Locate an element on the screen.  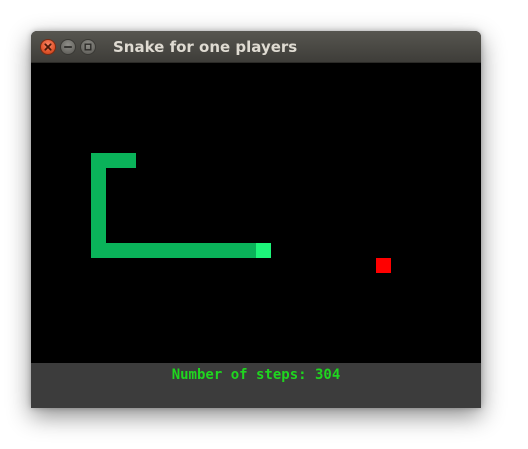
steps-counter: Number of steps: 304 is located at coordinates (256, 375).